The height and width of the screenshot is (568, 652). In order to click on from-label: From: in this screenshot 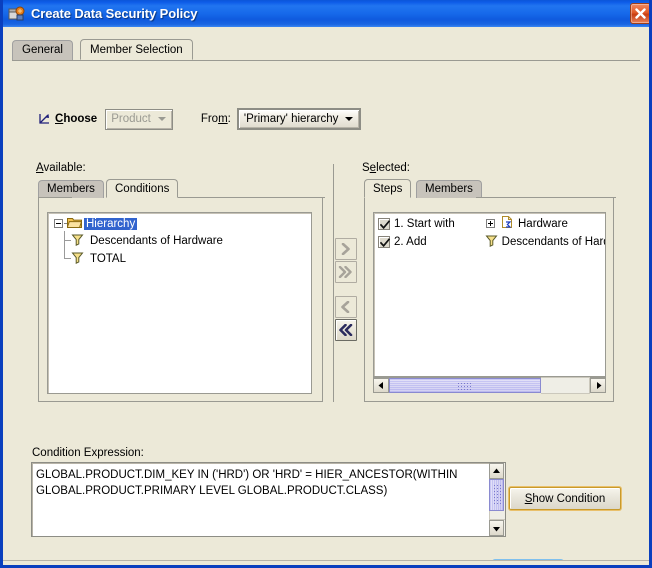, I will do `click(215, 119)`.